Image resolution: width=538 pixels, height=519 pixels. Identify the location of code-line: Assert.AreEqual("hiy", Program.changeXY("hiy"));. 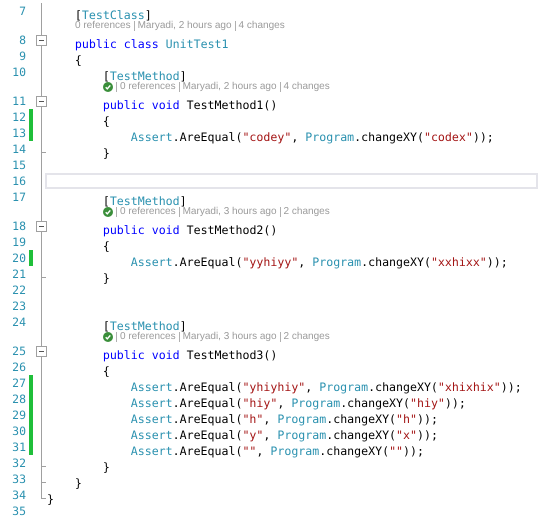
(298, 403).